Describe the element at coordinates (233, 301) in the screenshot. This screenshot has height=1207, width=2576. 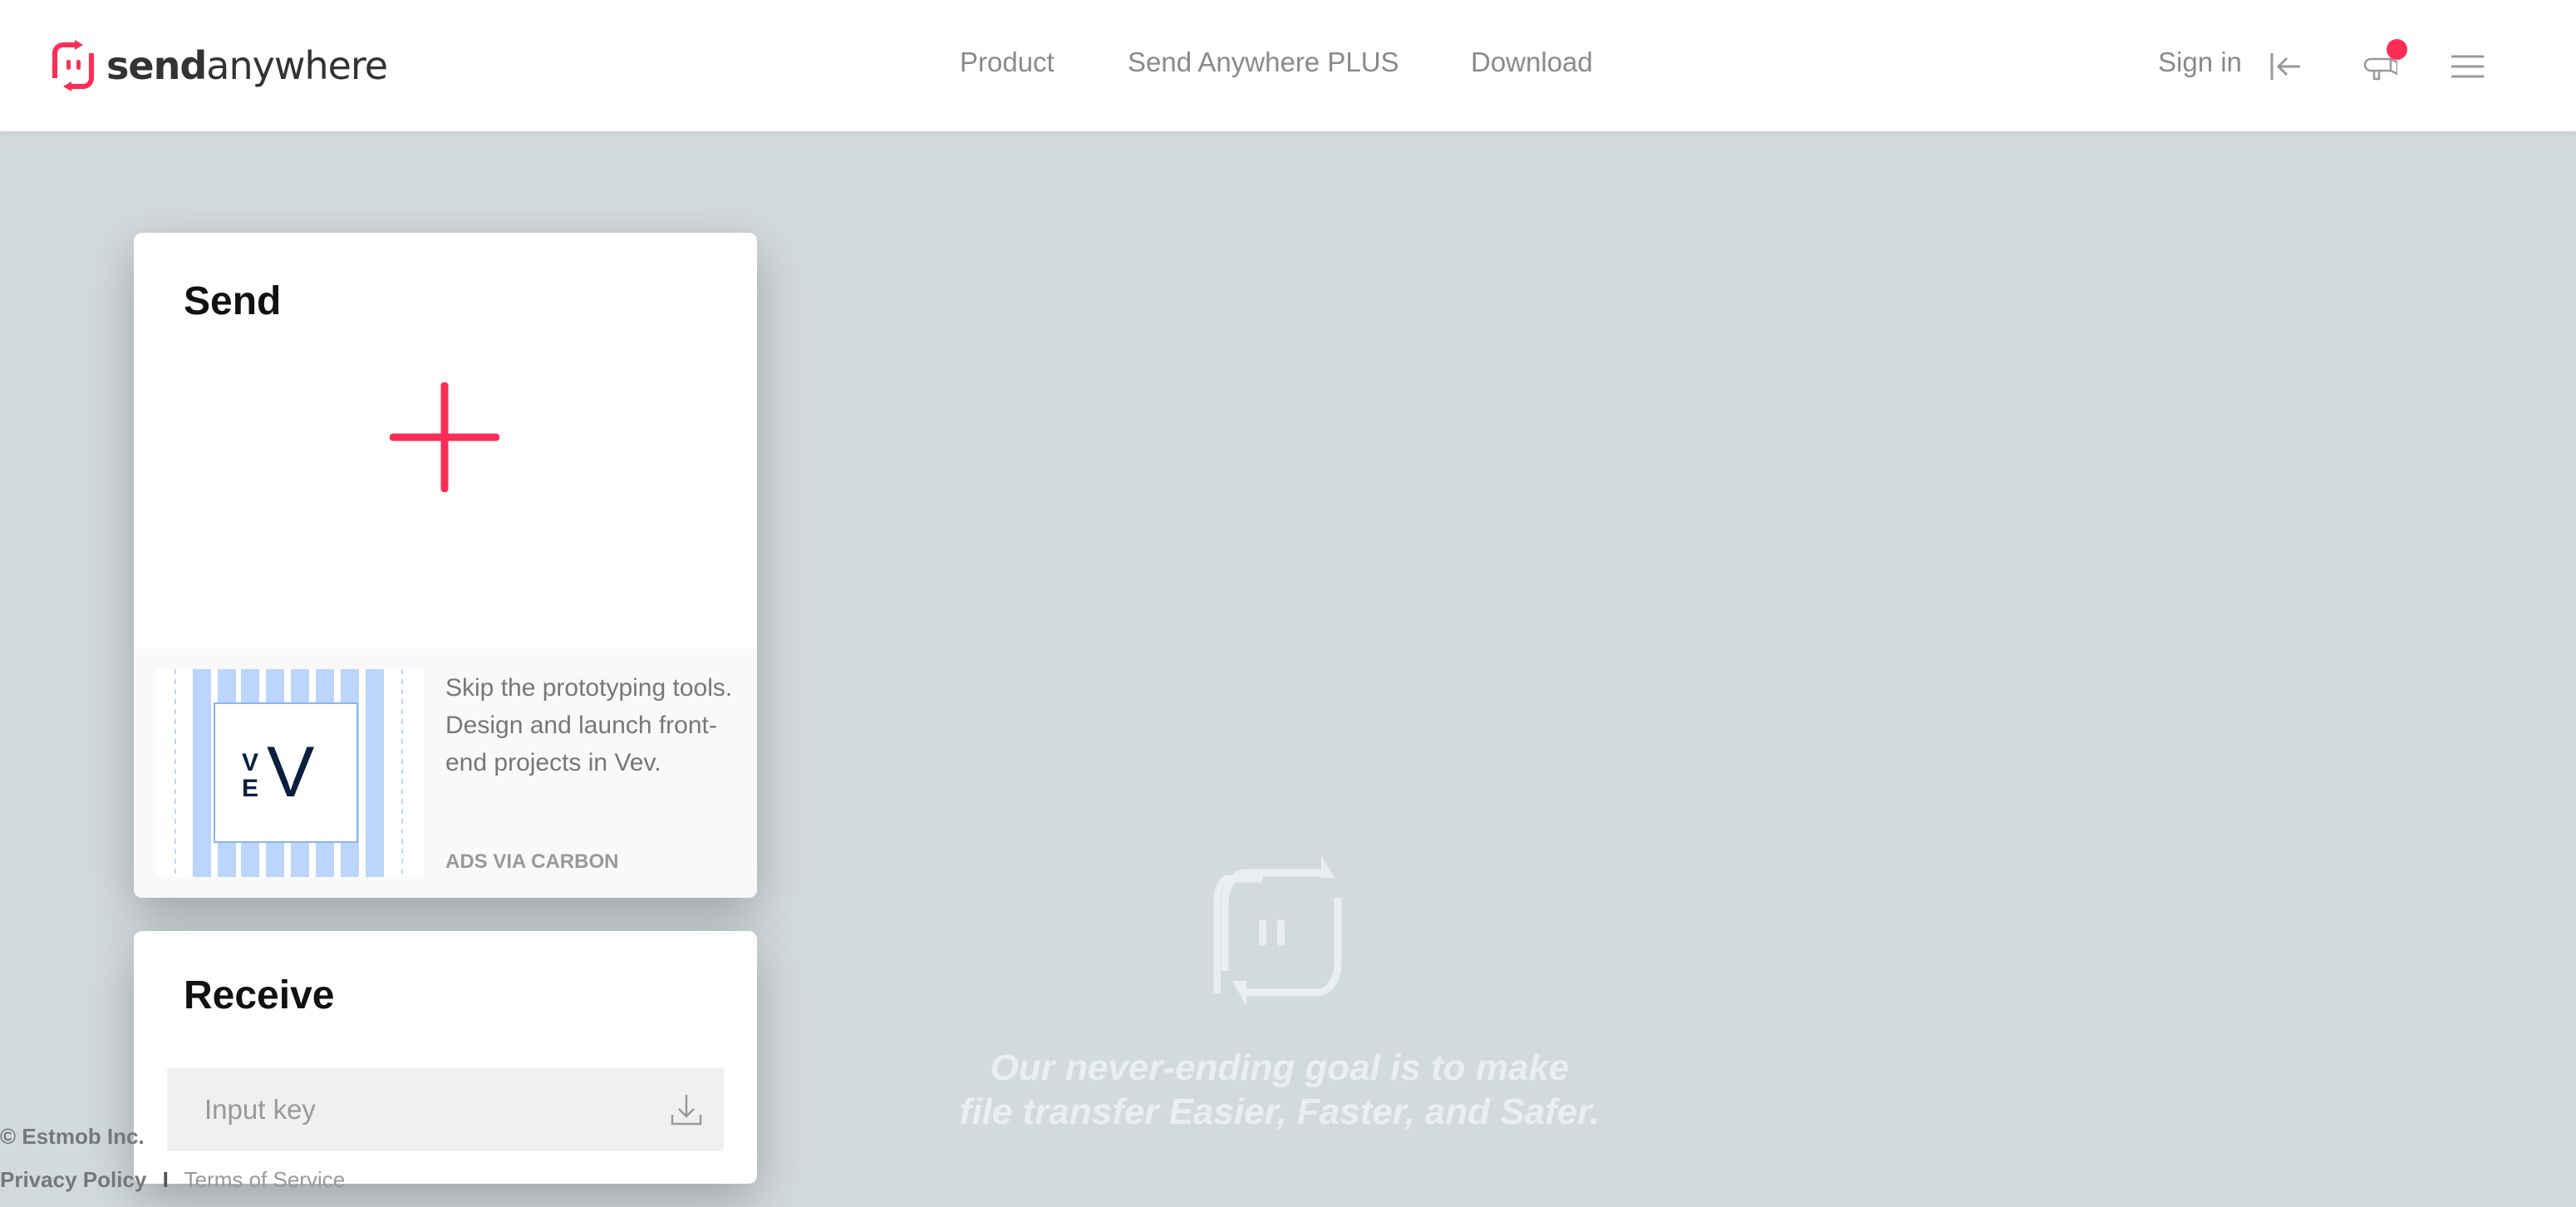
I see `send-title: Send` at that location.